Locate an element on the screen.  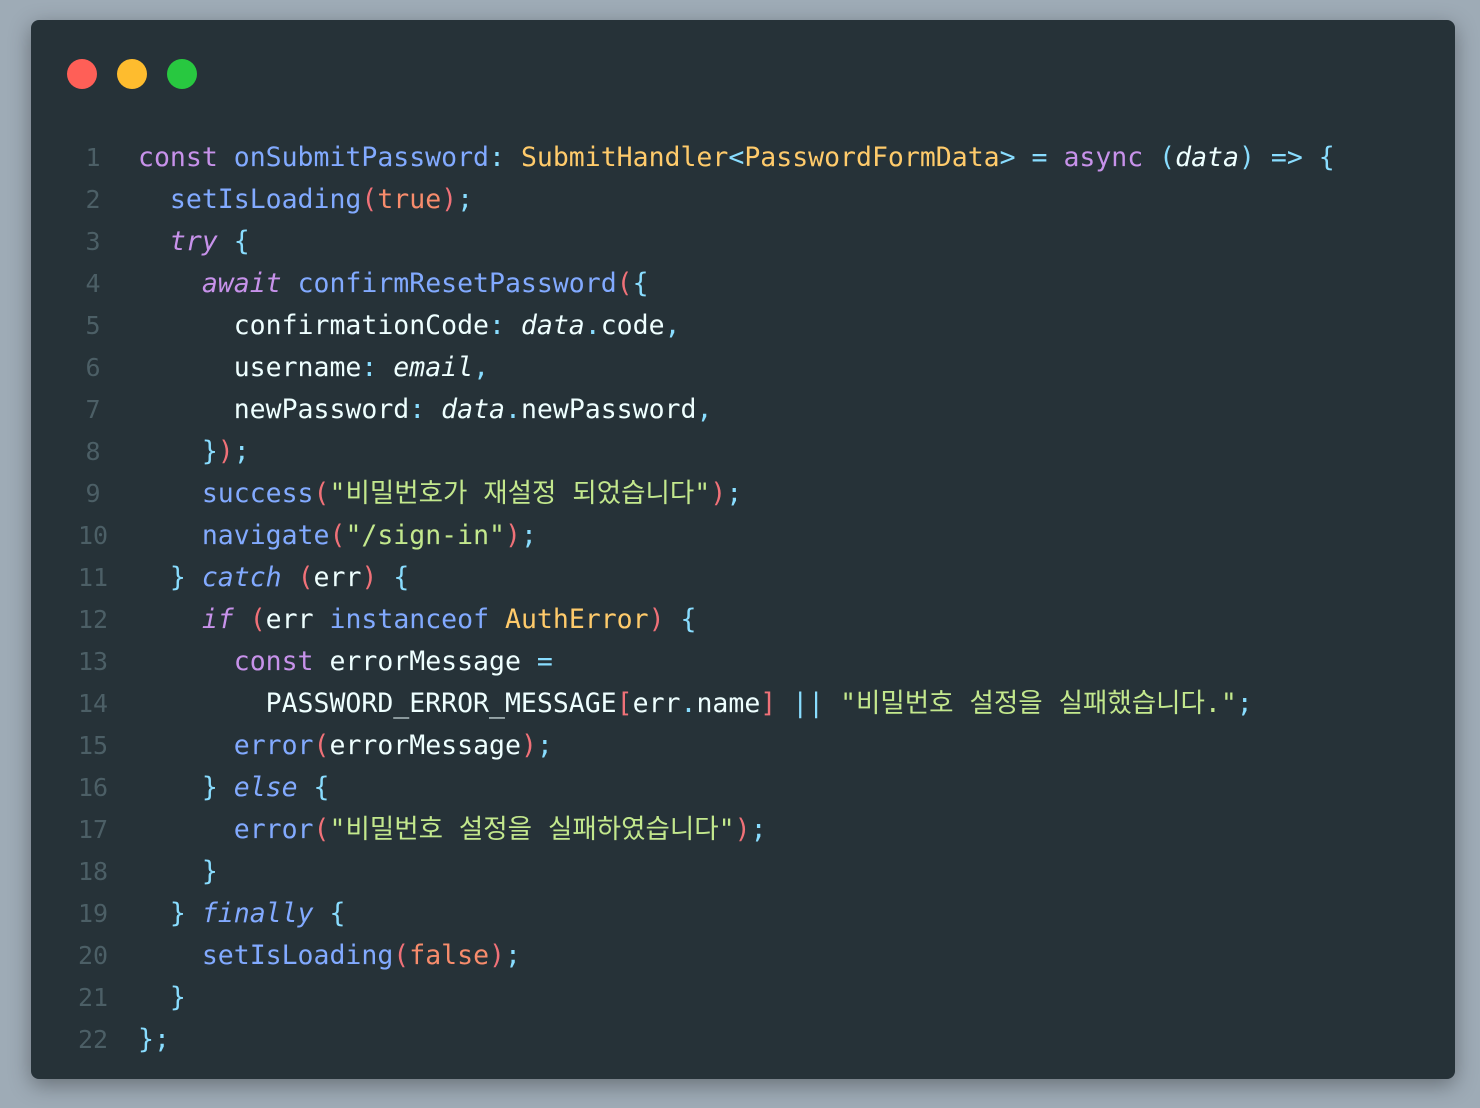
code-text: setIsLoading(true); is located at coordinates (305, 200).